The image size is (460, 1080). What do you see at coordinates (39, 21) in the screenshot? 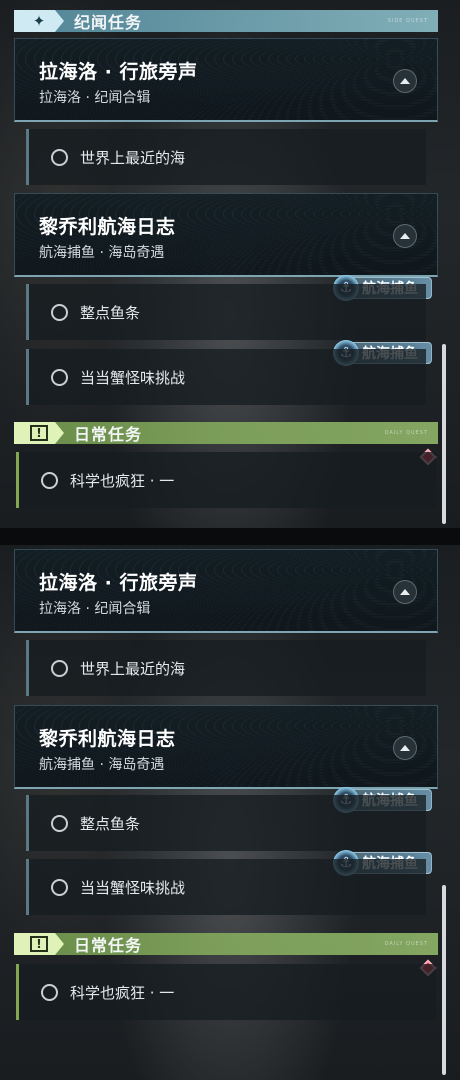
I see `sparkle-icon: ✦` at bounding box center [39, 21].